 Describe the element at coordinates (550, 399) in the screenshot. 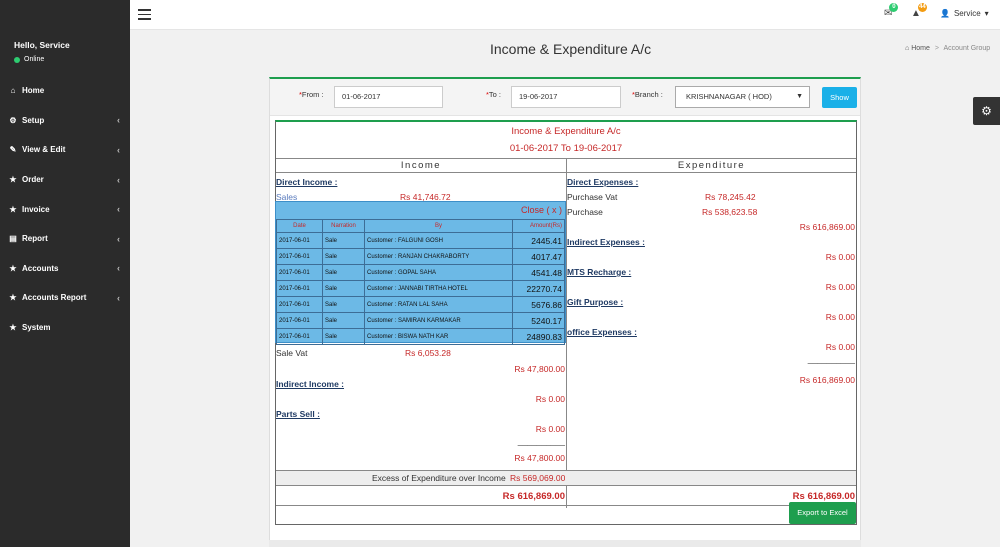

I see `indirect-income-amount: Rs 0.00` at that location.